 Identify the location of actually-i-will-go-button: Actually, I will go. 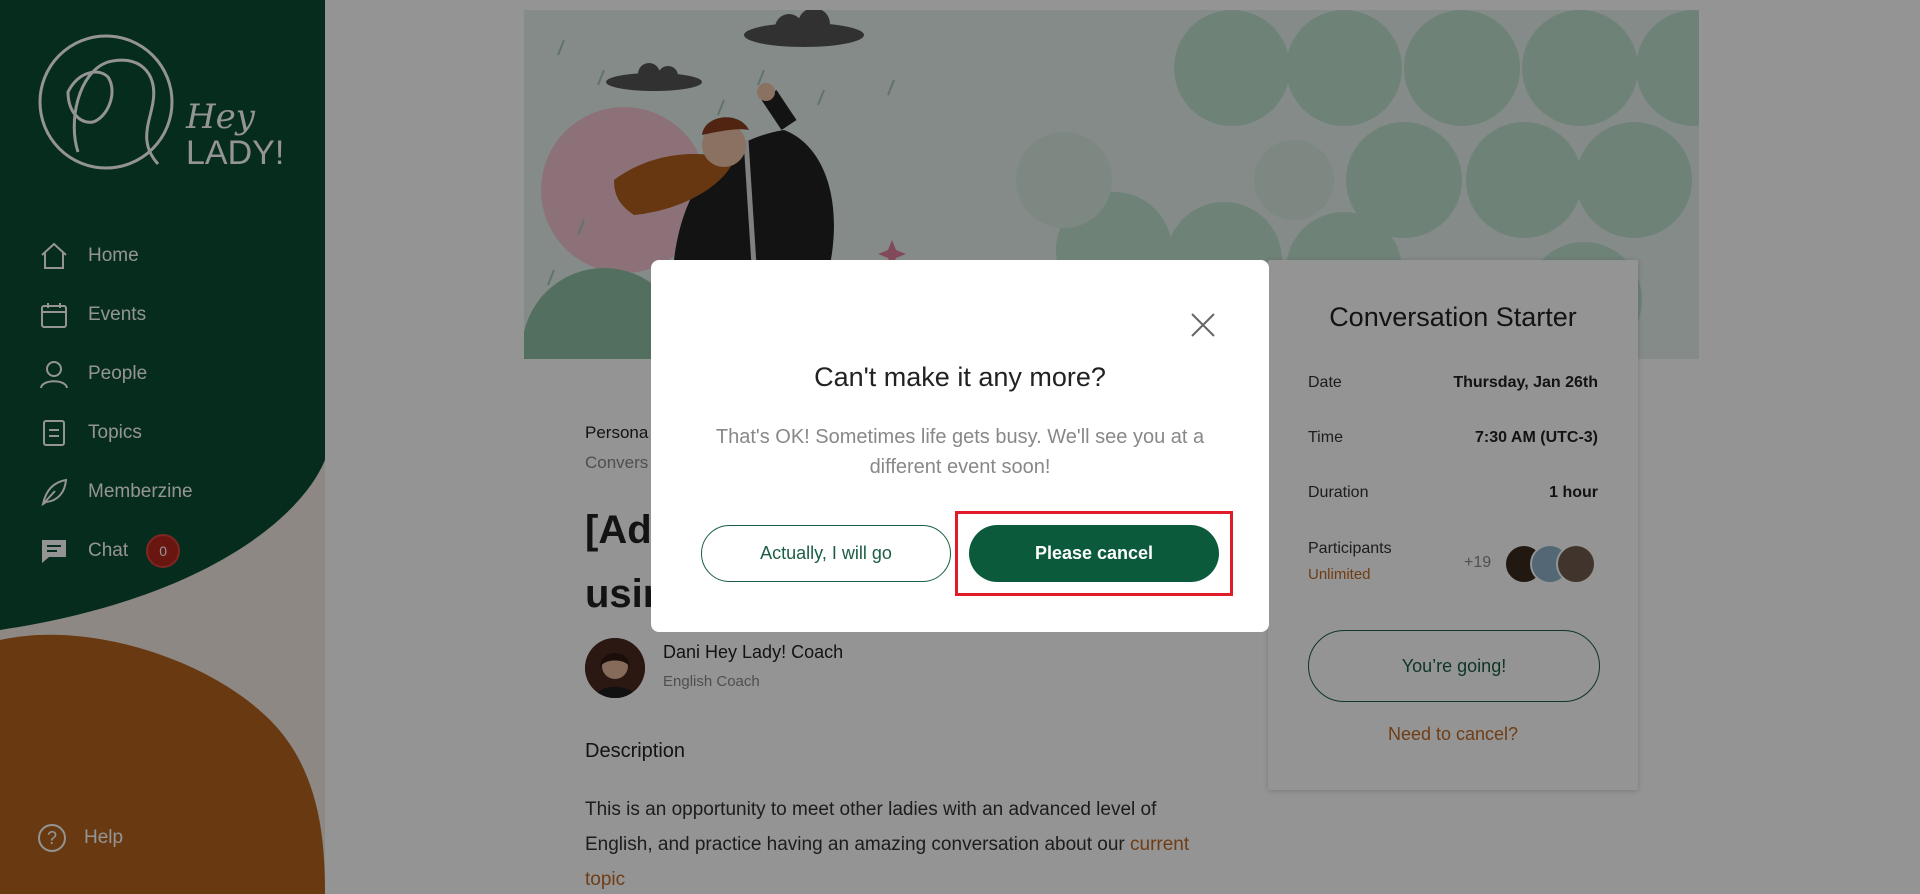
(826, 553).